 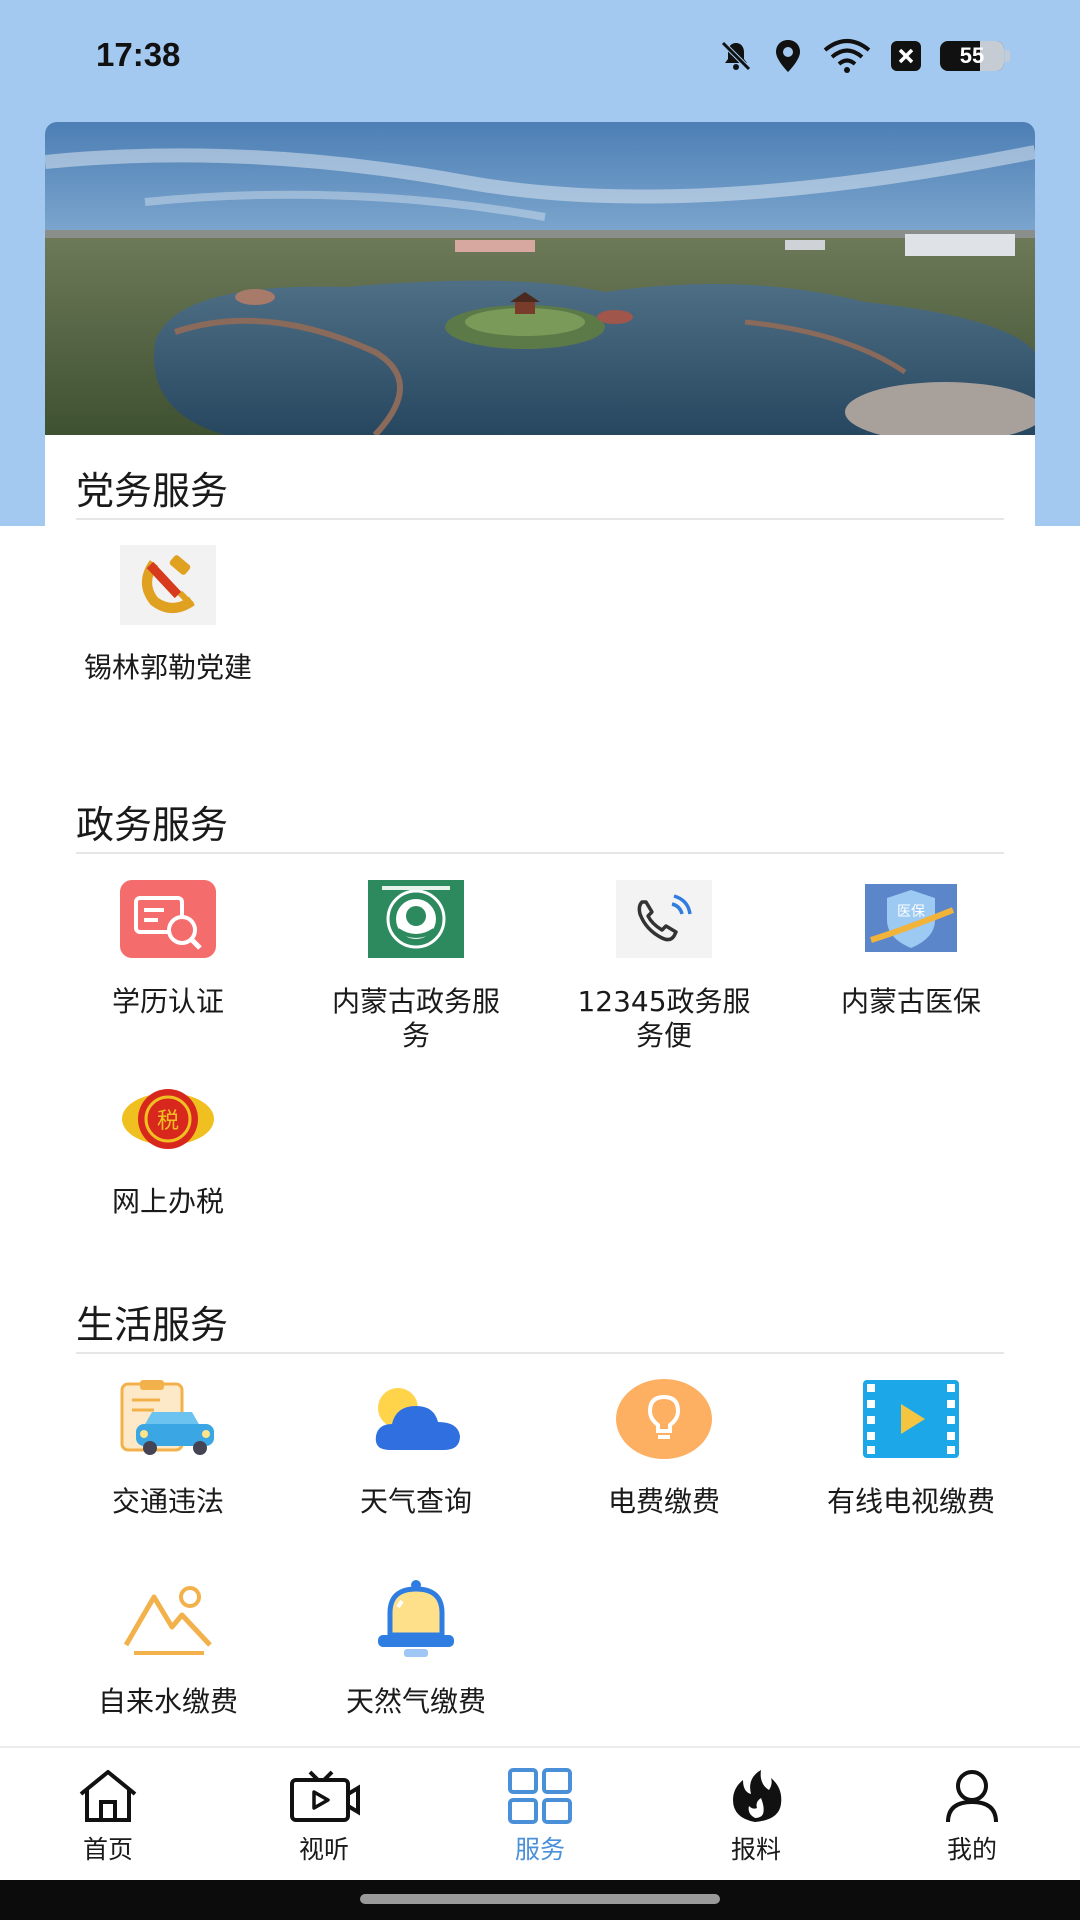 I want to click on gov-service-emblem-icon, so click(x=416, y=919).